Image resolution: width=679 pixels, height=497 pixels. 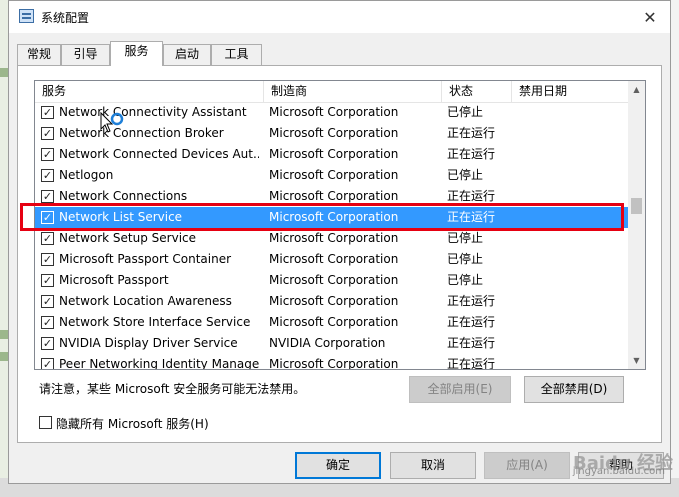 I want to click on tab-startup: 启动, so click(x=187, y=54).